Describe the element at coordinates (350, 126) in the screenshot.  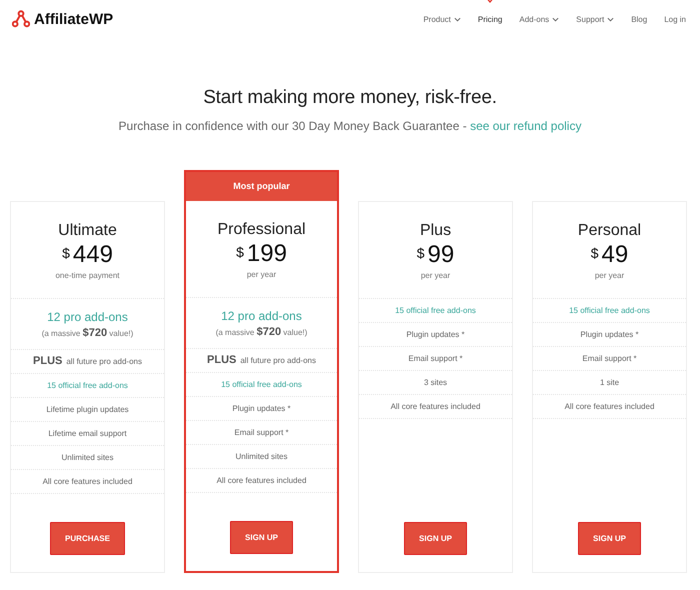
I see `subheadline: Purchase in confidence with our 30 Day Money Back Guarantee - see our refund policy` at that location.